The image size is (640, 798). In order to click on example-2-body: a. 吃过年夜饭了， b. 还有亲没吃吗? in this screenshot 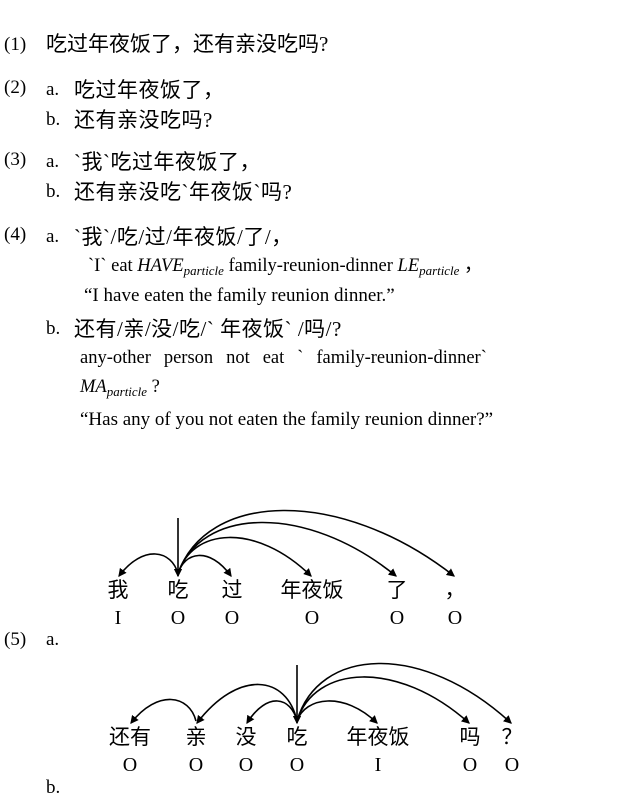, I will do `click(335, 105)`.